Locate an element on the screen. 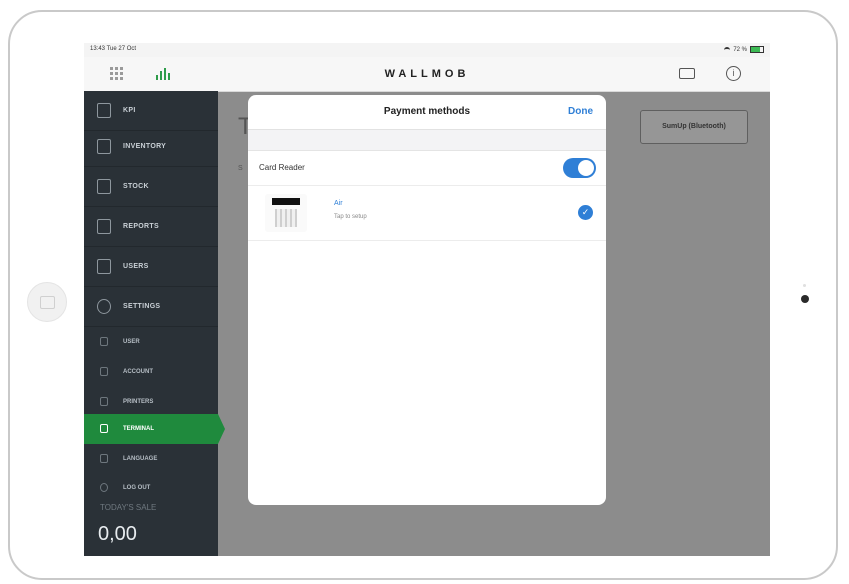 Image resolution: width=849 pixels, height=584 pixels. card-reader-label: Card Reader is located at coordinates (282, 167).